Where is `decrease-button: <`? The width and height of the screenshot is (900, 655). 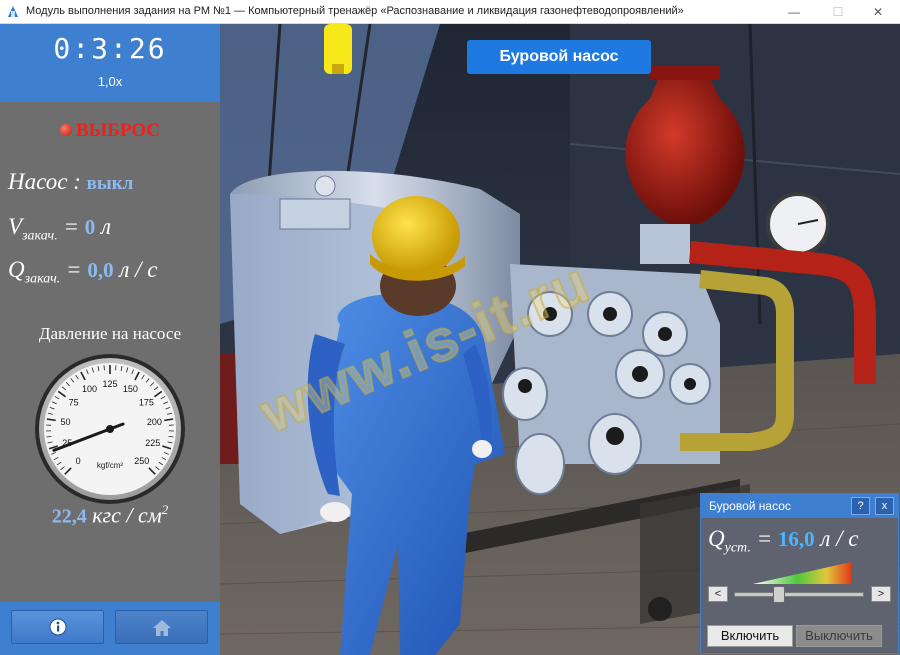
decrease-button: < is located at coordinates (718, 594).